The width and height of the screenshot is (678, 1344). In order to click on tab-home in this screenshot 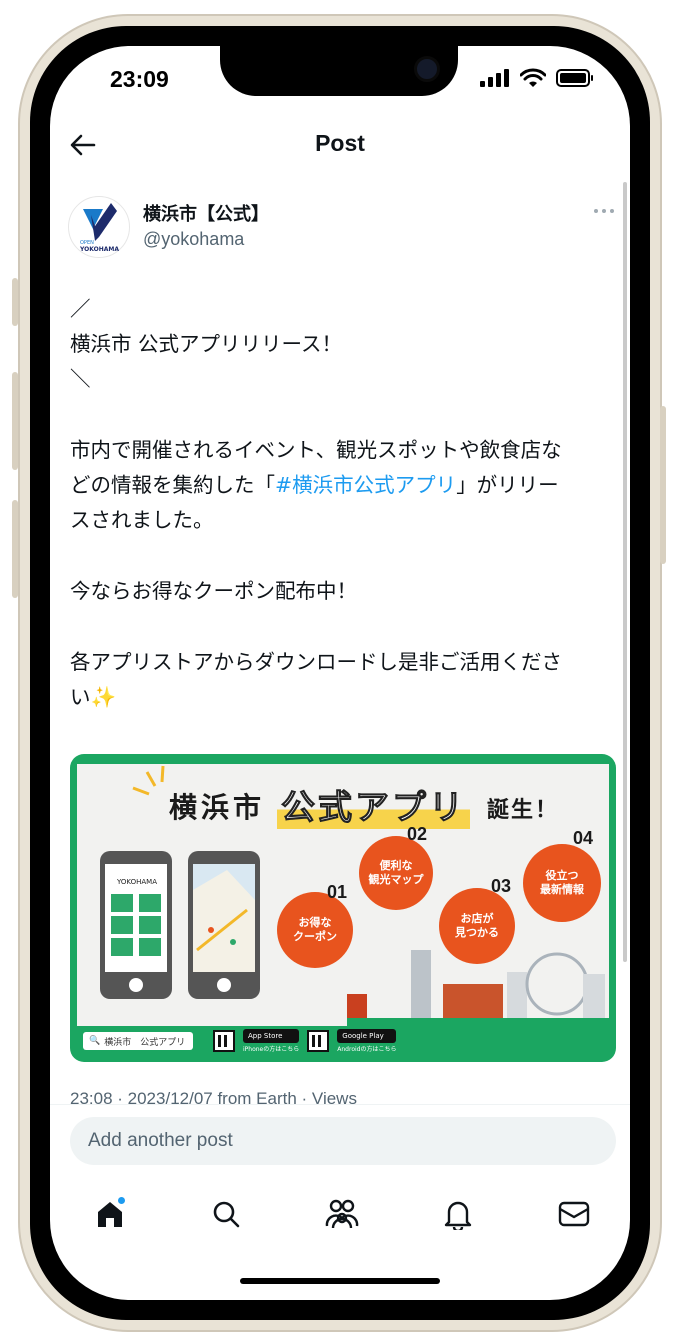, I will do `click(110, 1214)`.